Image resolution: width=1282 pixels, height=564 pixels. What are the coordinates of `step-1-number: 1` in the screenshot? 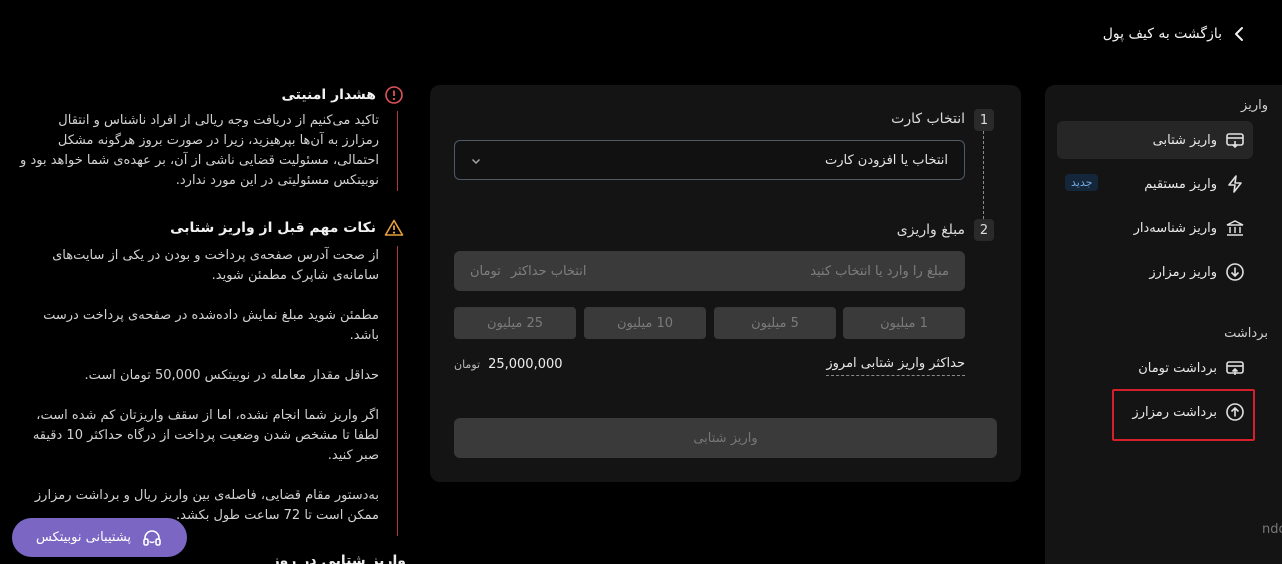 It's located at (984, 120).